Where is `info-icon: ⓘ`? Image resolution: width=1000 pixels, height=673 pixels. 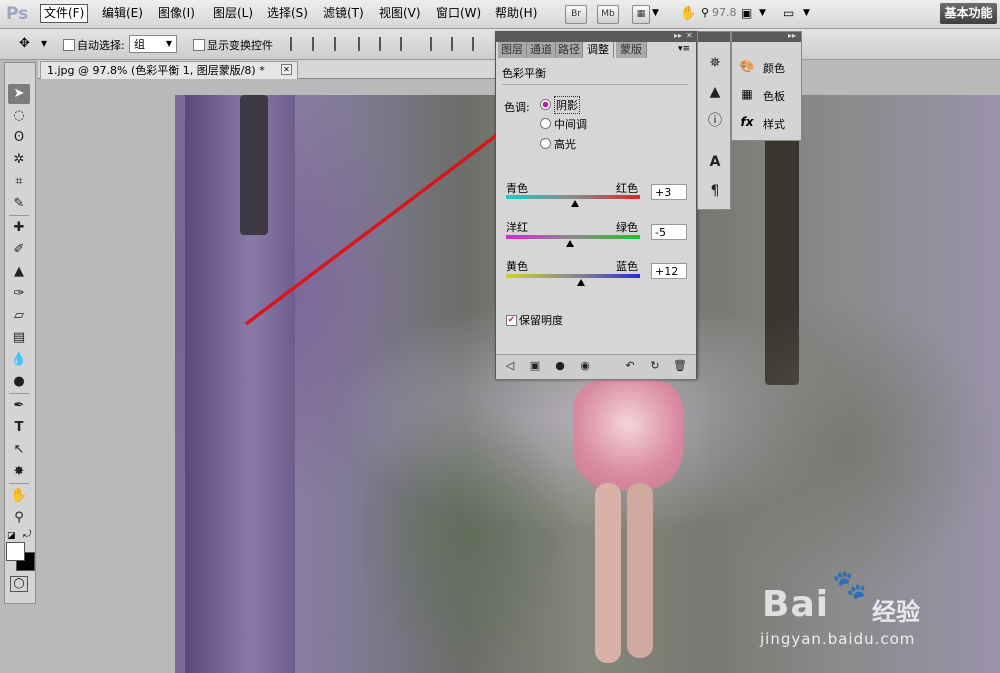
info-icon: ⓘ is located at coordinates (715, 121).